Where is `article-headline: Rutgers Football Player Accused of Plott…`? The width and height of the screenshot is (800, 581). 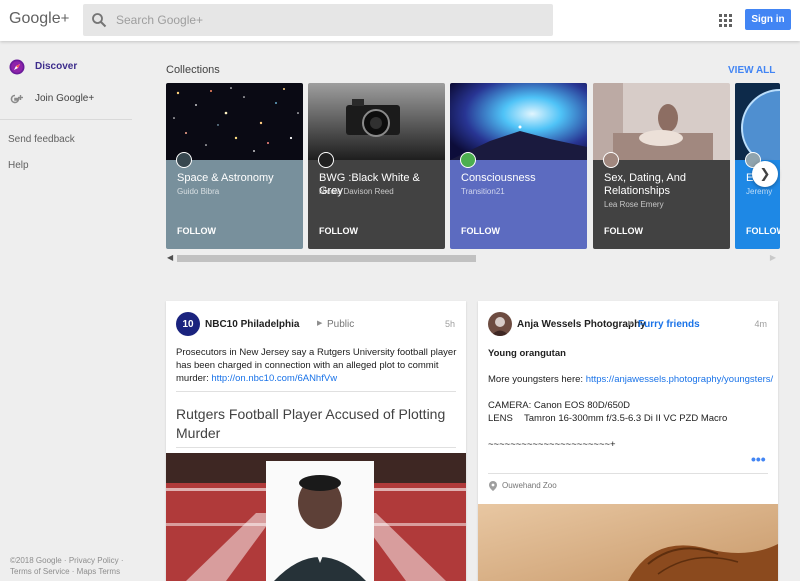
article-headline: Rutgers Football Player Accused of Plott… is located at coordinates (311, 424).